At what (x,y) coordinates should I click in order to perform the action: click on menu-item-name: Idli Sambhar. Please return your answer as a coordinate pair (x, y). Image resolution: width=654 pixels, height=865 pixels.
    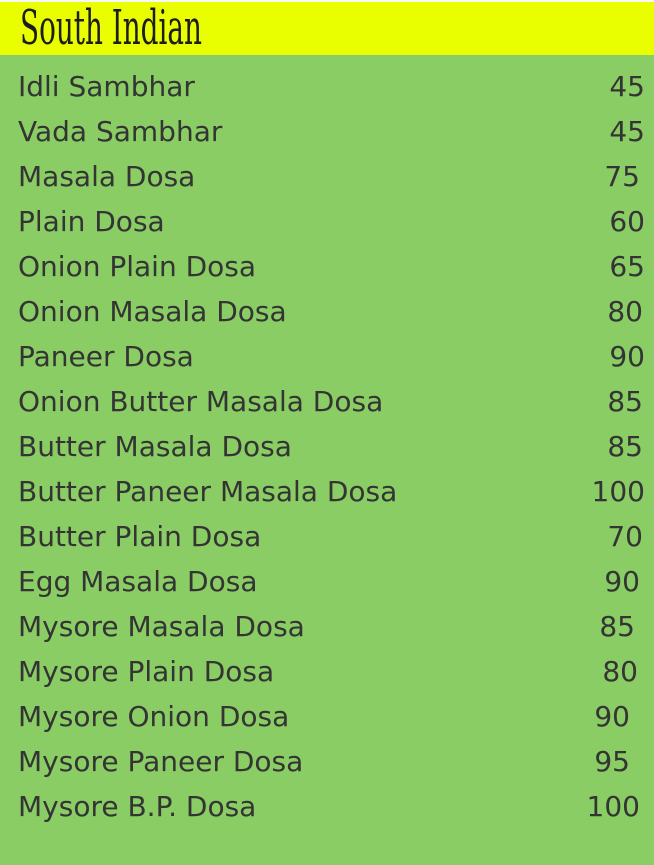
    Looking at the image, I should click on (106, 86).